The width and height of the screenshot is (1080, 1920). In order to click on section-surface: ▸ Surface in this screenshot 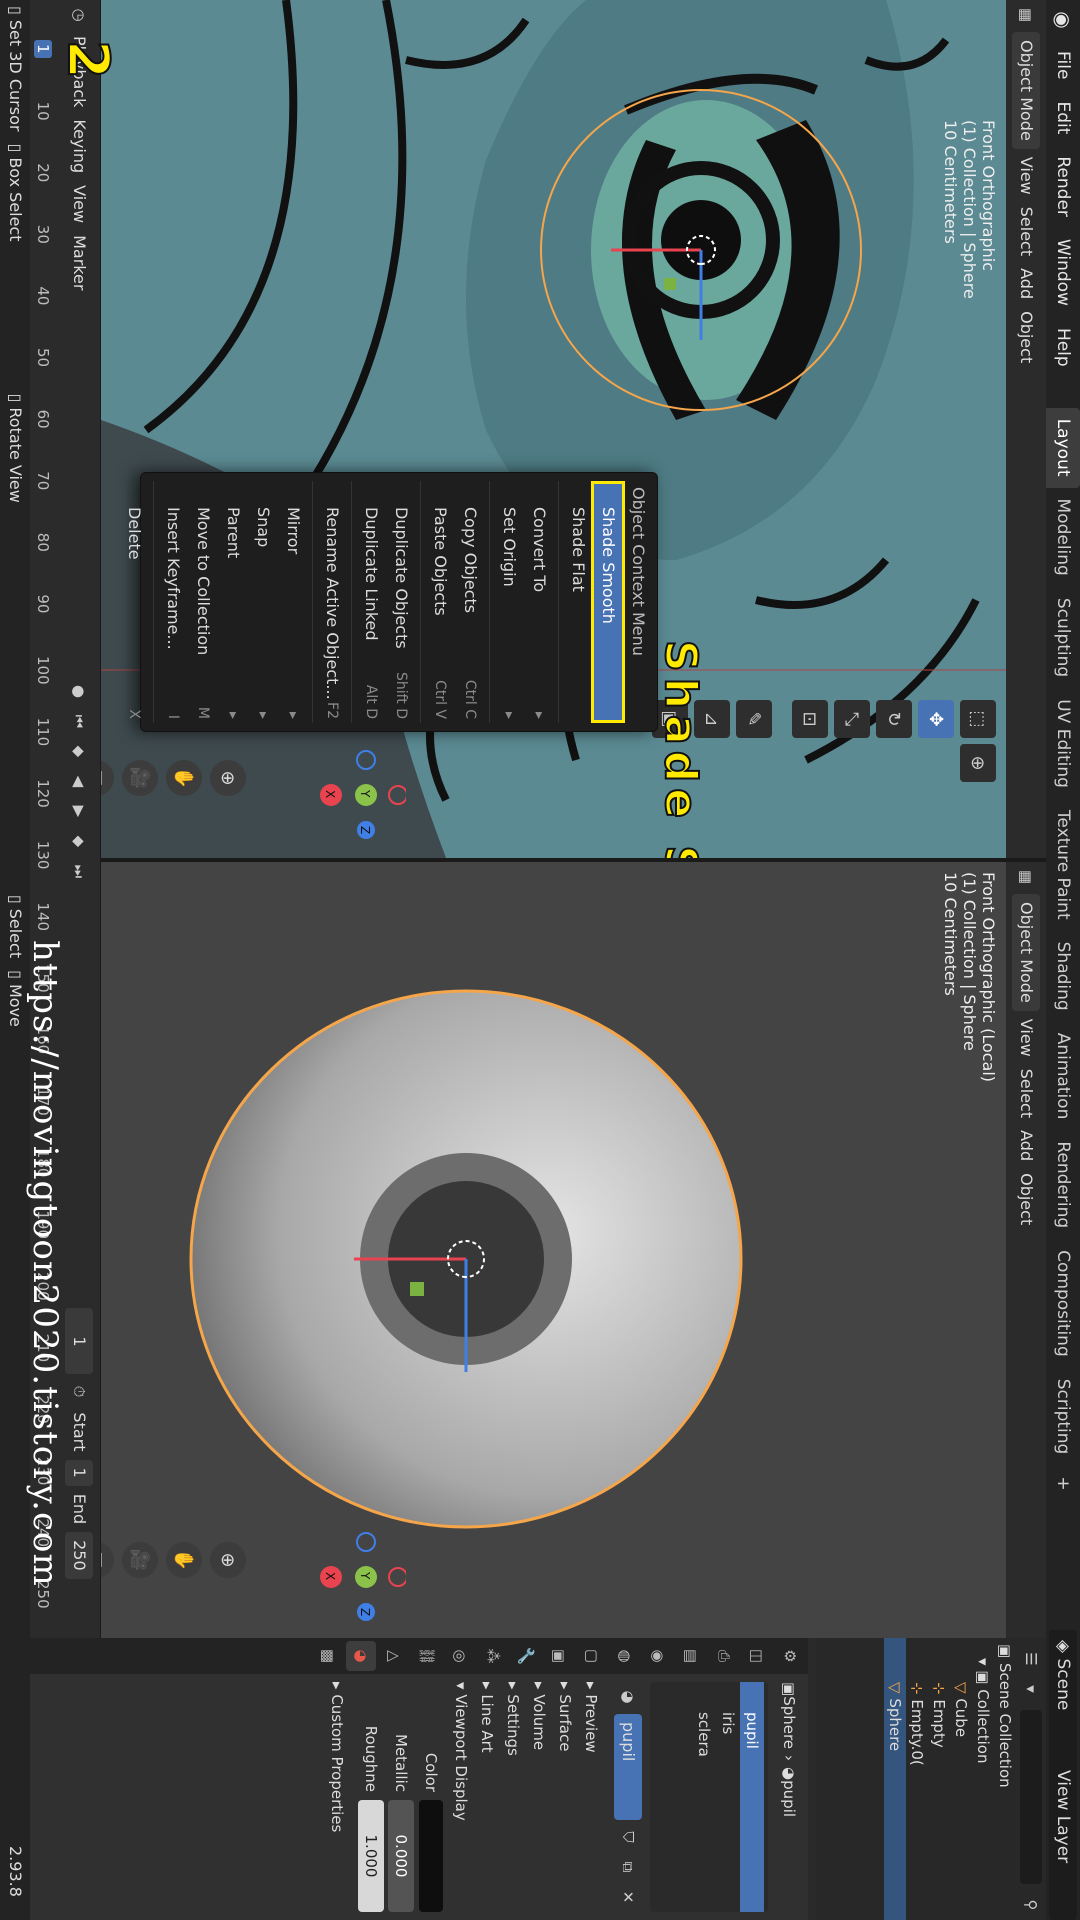, I will do `click(565, 1797)`.